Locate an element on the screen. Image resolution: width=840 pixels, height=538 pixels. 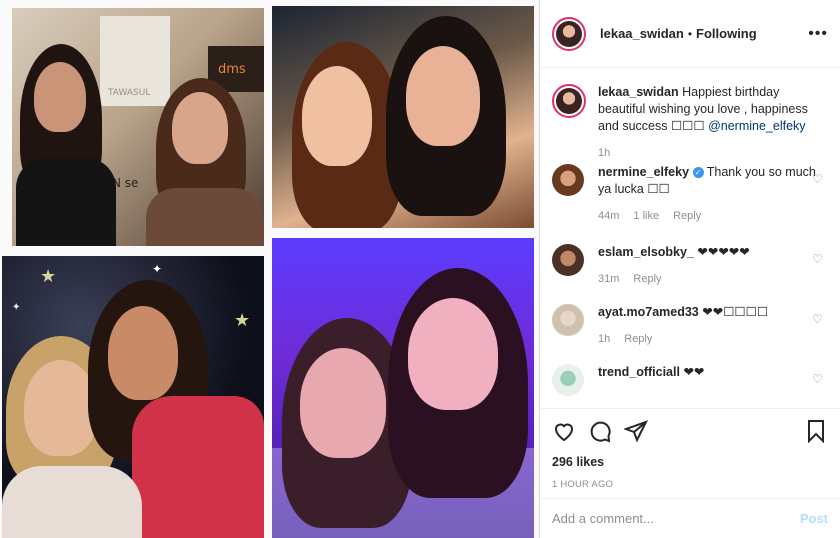
comment-icon is located at coordinates (600, 431).